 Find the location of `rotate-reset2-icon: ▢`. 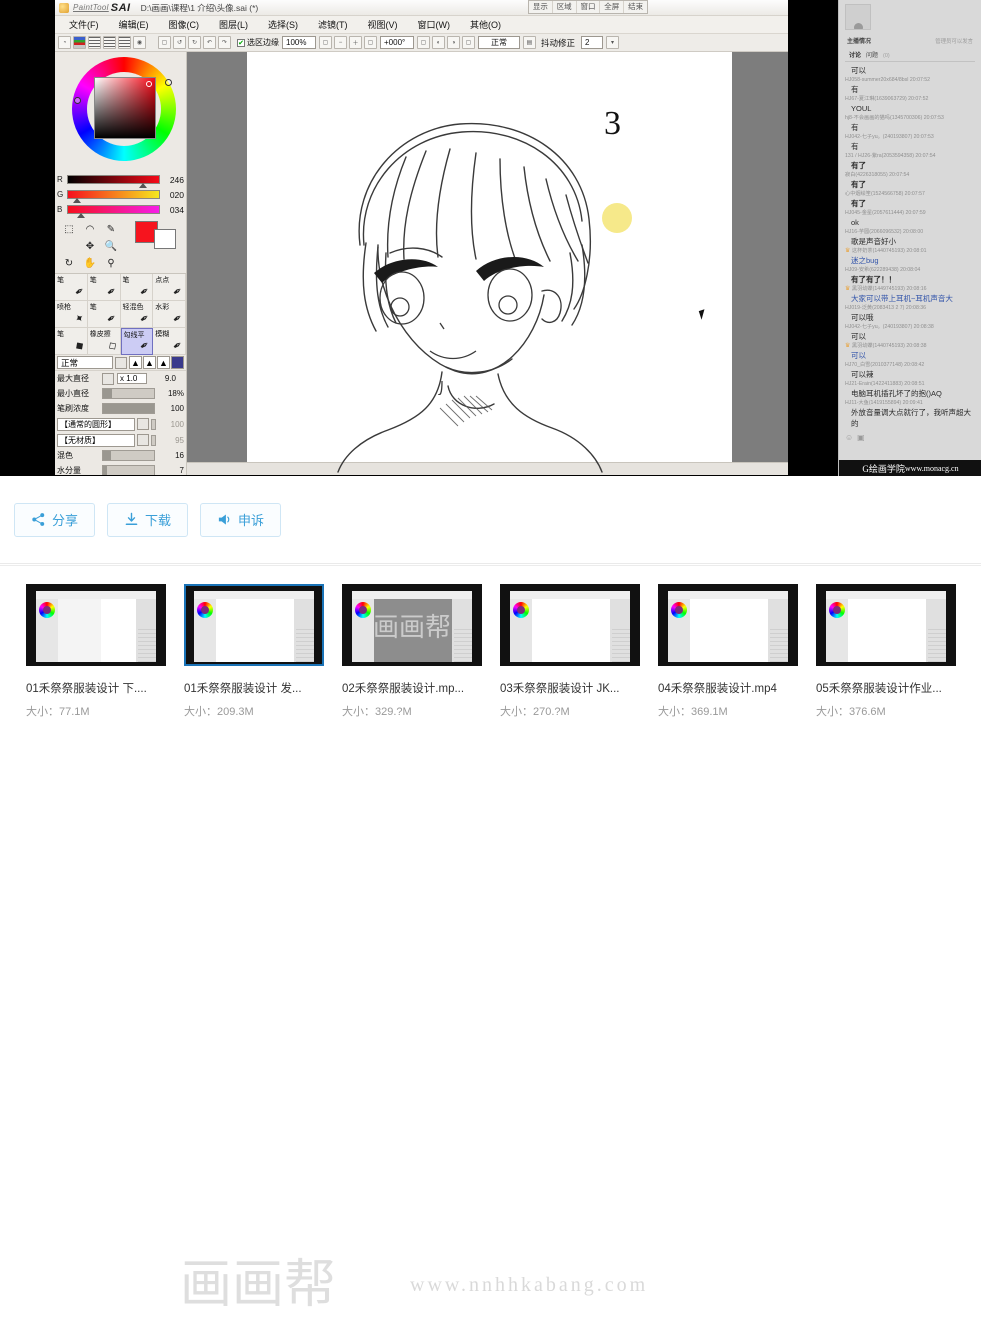

rotate-reset2-icon: ▢ is located at coordinates (423, 42).